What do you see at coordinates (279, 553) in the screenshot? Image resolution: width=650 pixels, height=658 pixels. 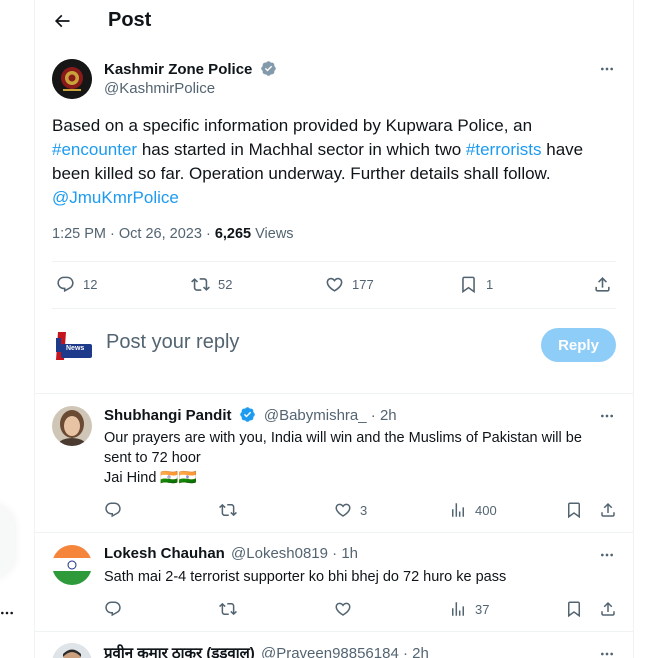 I see `reply-author-handle: @Lokesh0819` at bounding box center [279, 553].